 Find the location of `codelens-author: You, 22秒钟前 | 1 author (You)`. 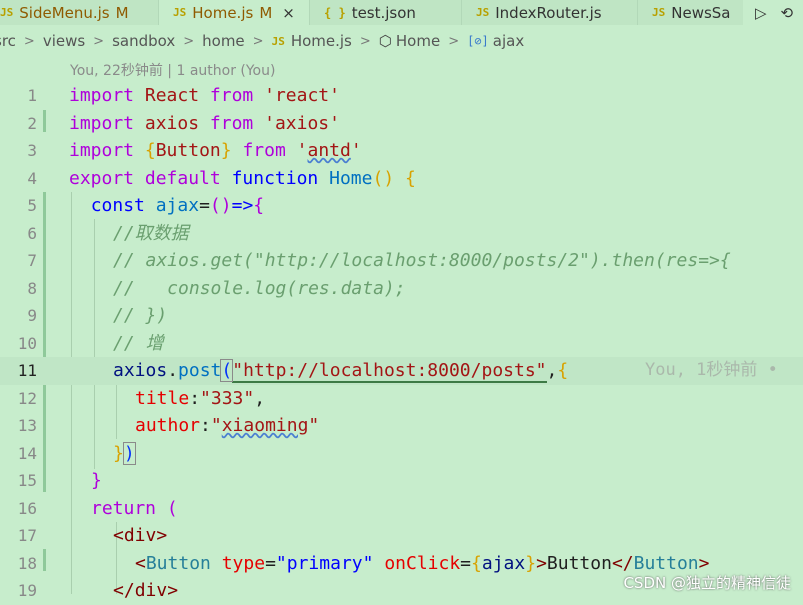

codelens-author: You, 22秒钟前 | 1 author (You) is located at coordinates (172, 70).